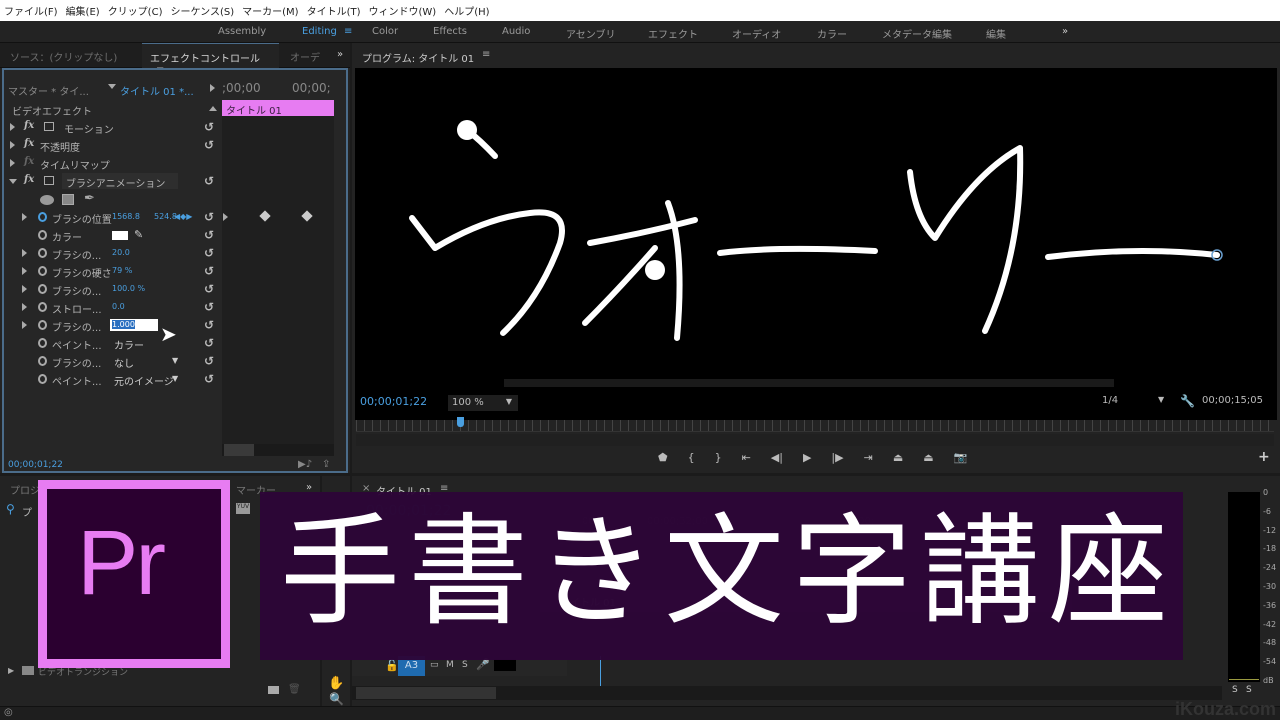 Image resolution: width=1280 pixels, height=720 pixels. Describe the element at coordinates (118, 306) in the screenshot. I see `param-value: 0.0` at that location.